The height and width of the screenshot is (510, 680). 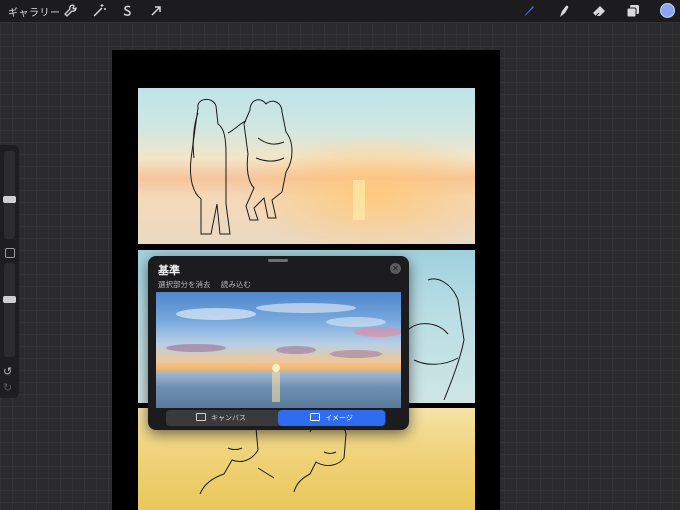 What do you see at coordinates (70, 11) in the screenshot?
I see `wrench-icon` at bounding box center [70, 11].